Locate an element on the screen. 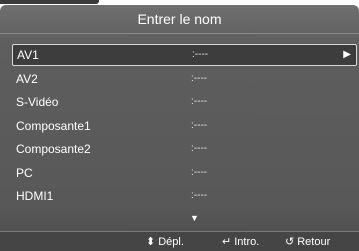 This screenshot has width=359, height=251. enter-icon: ↵ is located at coordinates (227, 242).